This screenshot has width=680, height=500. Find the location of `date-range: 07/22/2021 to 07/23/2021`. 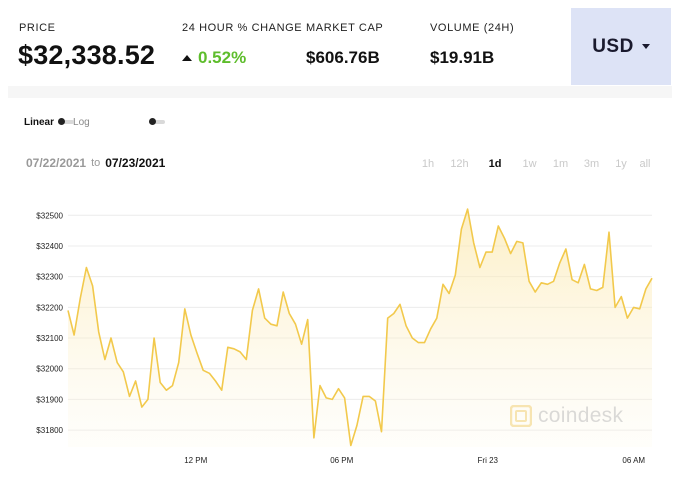

date-range: 07/22/2021 to 07/23/2021 is located at coordinates (95, 163).